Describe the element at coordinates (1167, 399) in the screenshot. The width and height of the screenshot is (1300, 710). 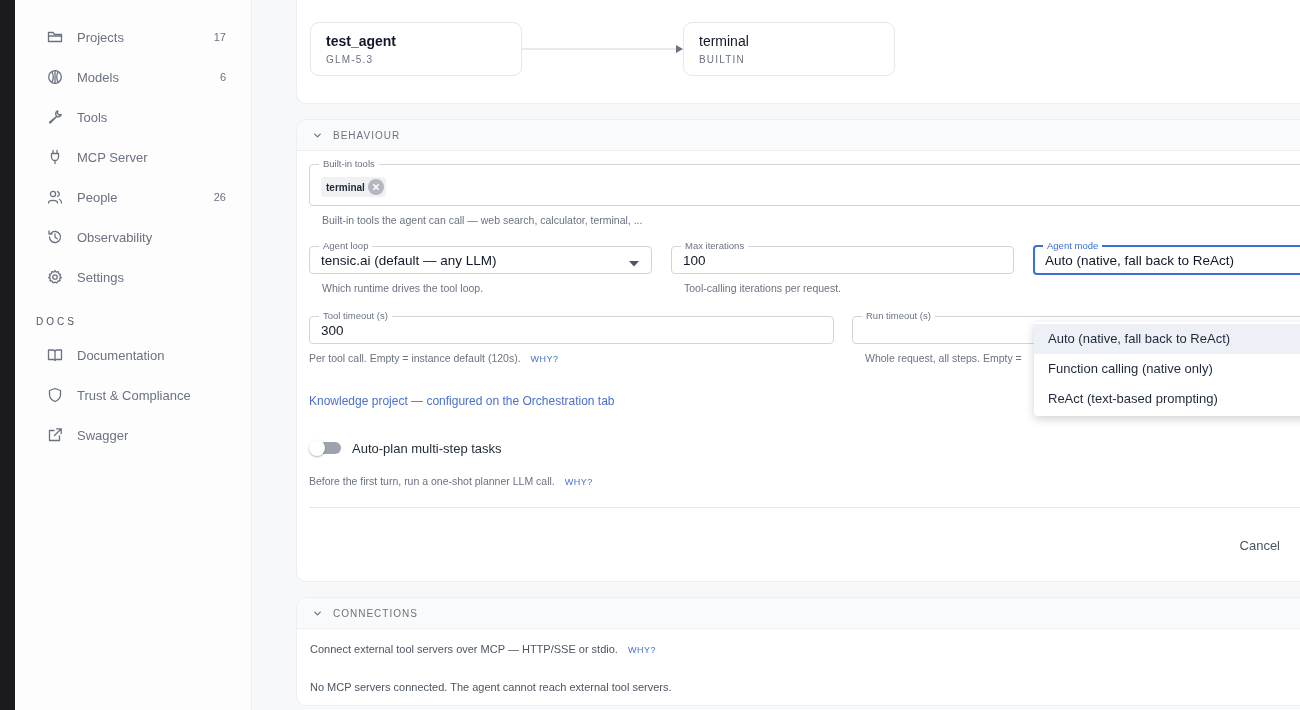
I see `dropdown-option: ReAct (text-based prompting)` at that location.